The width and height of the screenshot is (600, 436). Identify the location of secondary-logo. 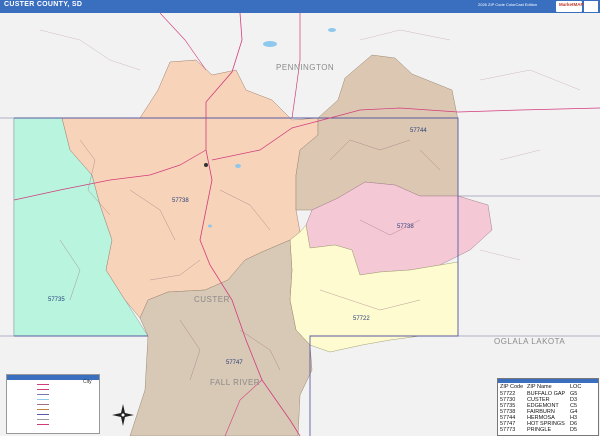
(591, 6).